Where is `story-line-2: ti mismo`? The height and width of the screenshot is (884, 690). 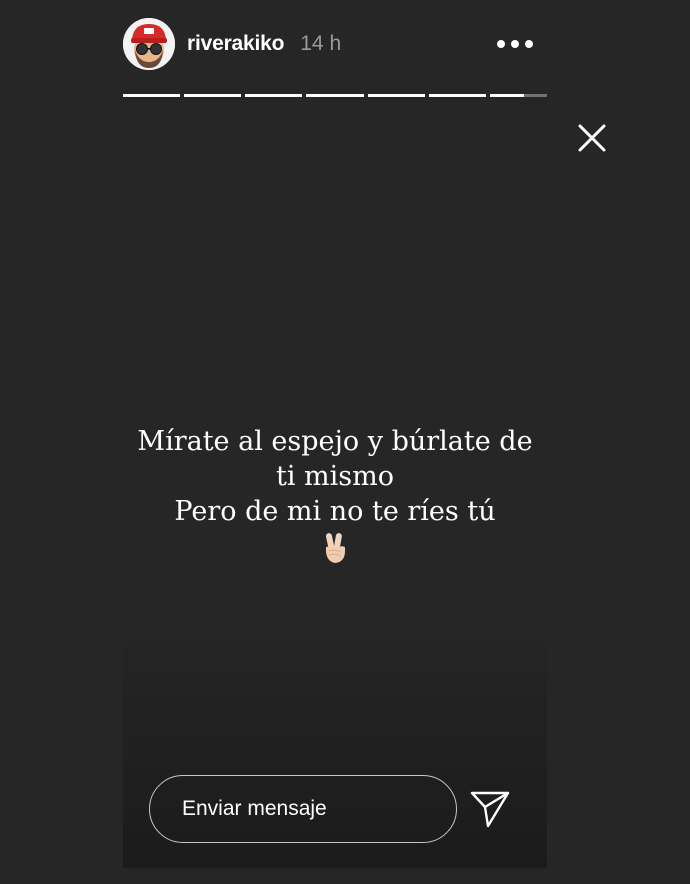 story-line-2: ti mismo is located at coordinates (335, 476).